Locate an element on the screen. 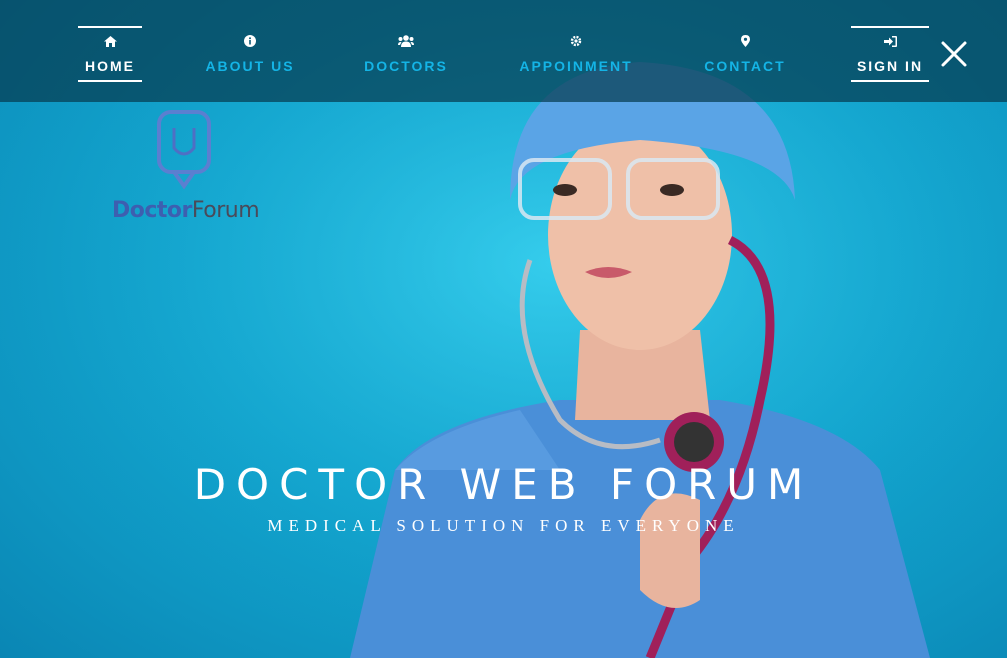  nav-sign-in: SIGN IN is located at coordinates (890, 54).